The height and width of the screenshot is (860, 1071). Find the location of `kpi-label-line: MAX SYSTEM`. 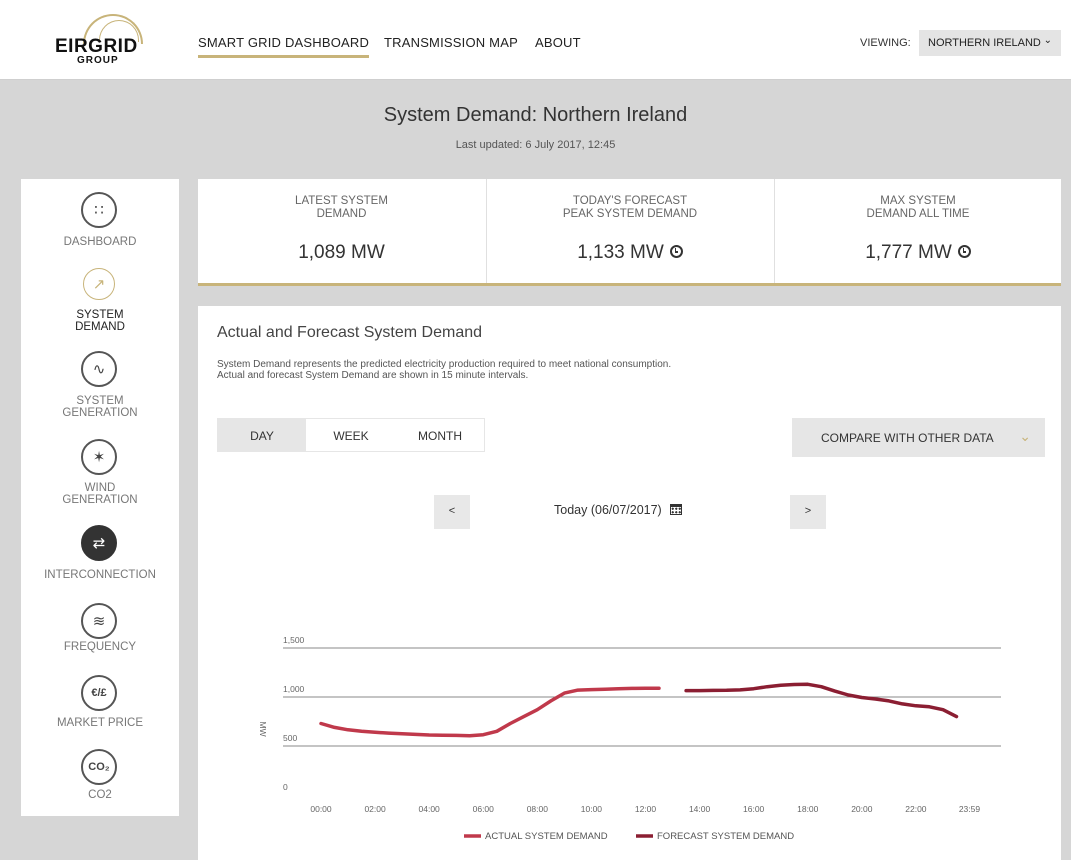

kpi-label-line: MAX SYSTEM is located at coordinates (918, 201).